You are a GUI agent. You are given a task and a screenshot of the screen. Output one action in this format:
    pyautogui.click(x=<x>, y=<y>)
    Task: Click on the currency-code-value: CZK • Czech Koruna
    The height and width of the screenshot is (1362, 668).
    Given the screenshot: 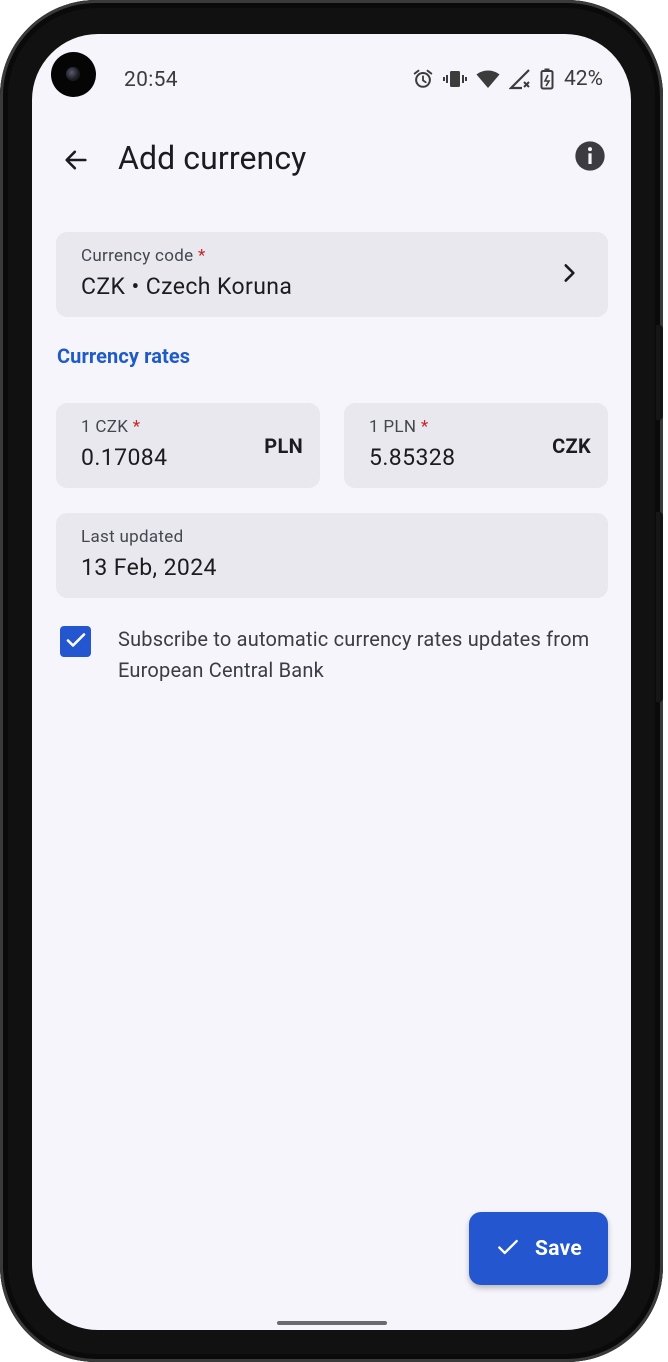 What is the action you would take?
    pyautogui.click(x=187, y=286)
    